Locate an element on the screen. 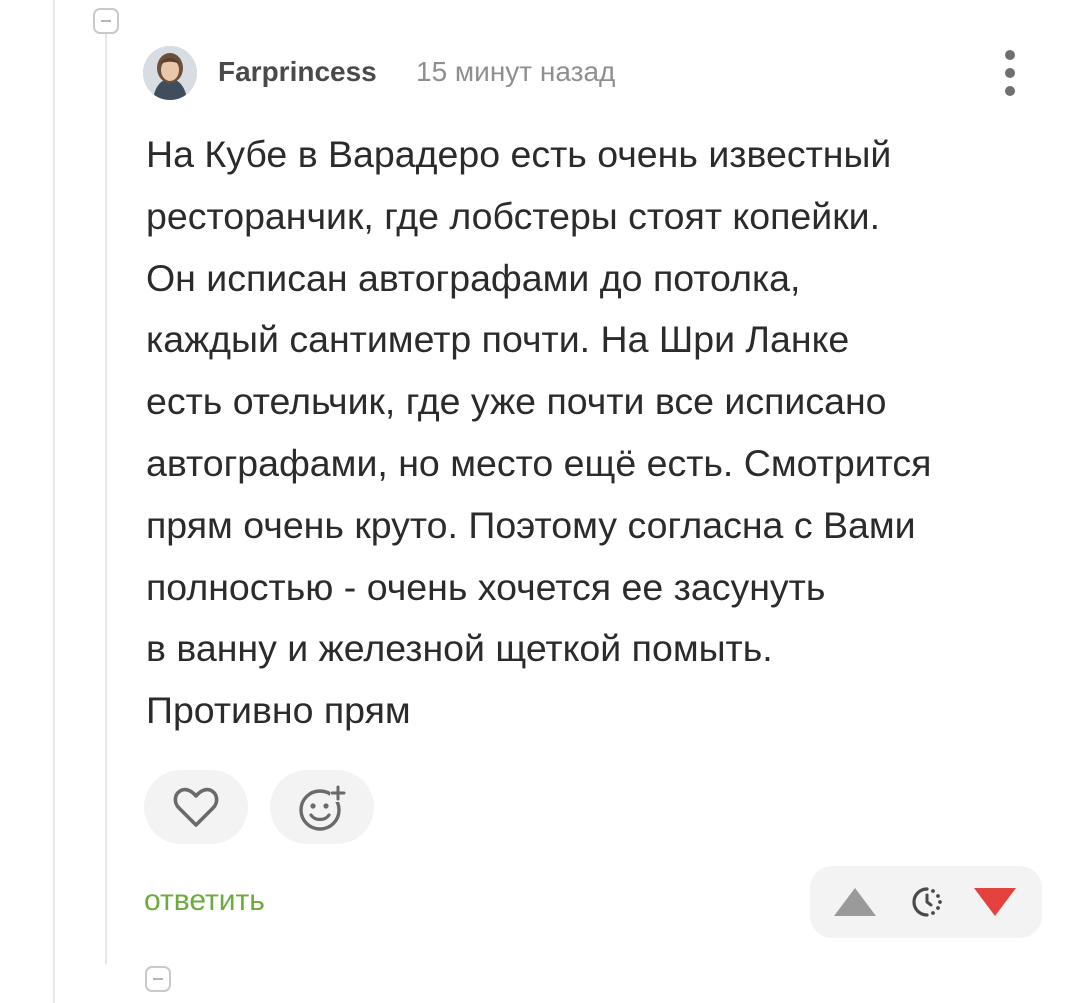  reply-link: ответить is located at coordinates (204, 901).